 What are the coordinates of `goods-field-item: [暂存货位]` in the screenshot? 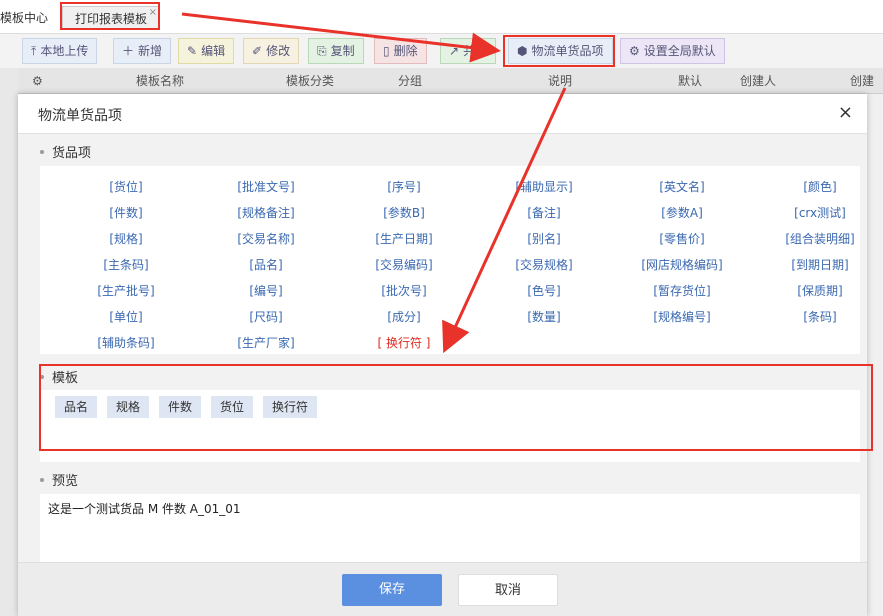 It's located at (682, 290).